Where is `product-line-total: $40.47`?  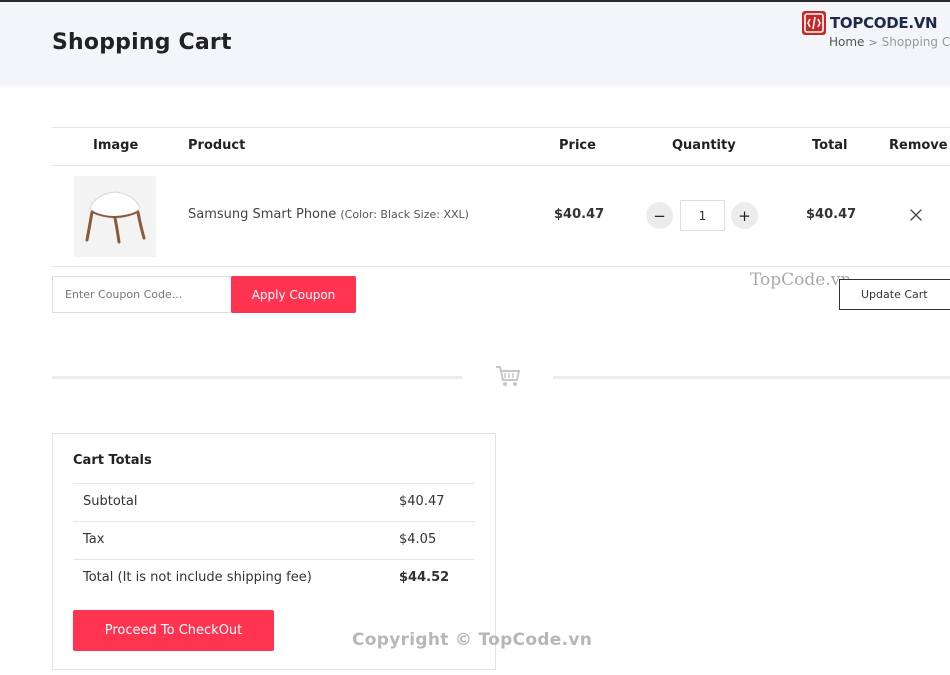 product-line-total: $40.47 is located at coordinates (831, 214).